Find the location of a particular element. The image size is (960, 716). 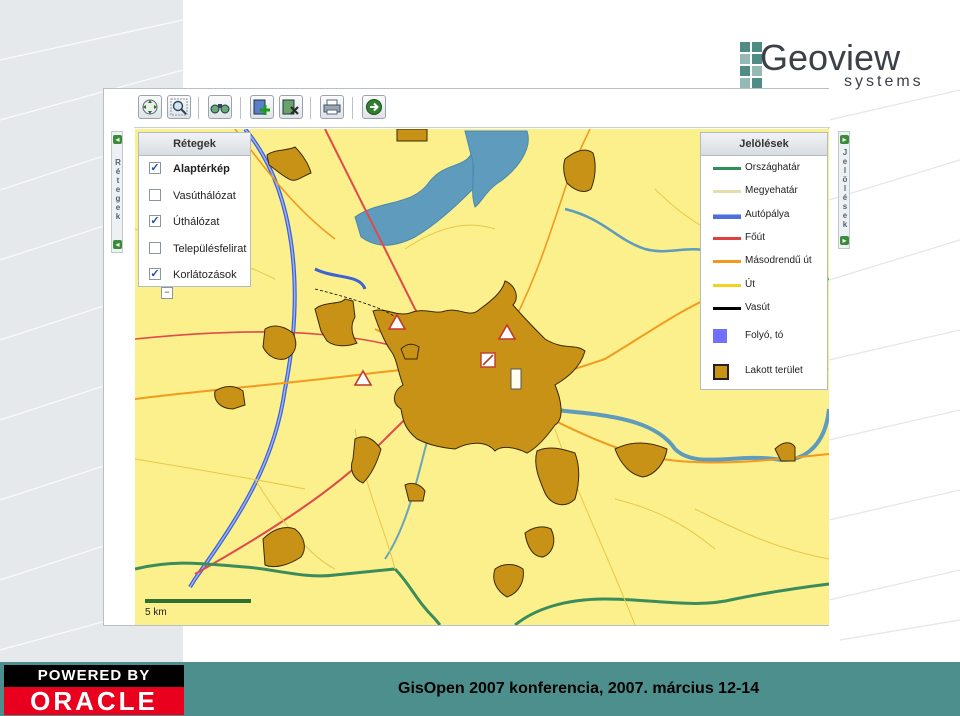

delete-marker-button is located at coordinates (291, 107).